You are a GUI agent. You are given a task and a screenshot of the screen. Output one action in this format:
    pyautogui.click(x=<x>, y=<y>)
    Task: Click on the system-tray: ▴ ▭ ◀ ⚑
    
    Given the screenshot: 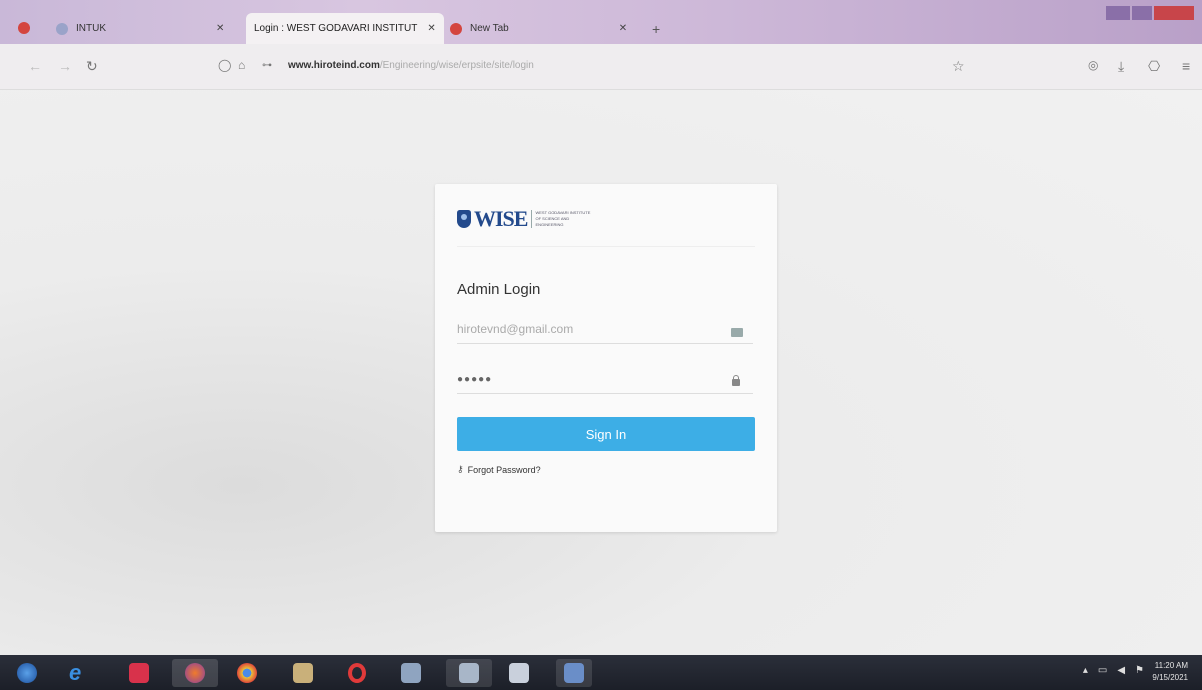 What is the action you would take?
    pyautogui.click(x=1113, y=670)
    